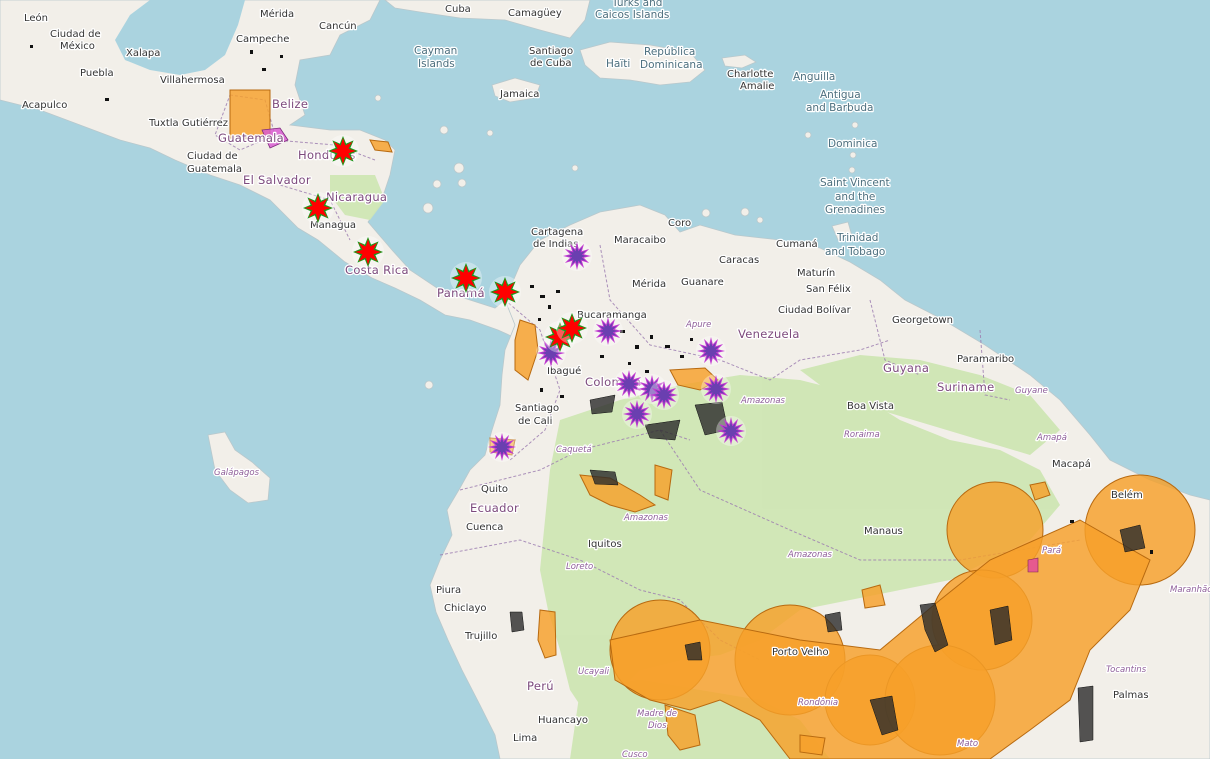  I want to click on seas-label: Trinidad, so click(857, 238).